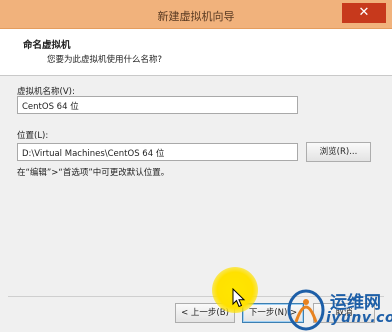 This screenshot has width=392, height=332. Describe the element at coordinates (33, 136) in the screenshot. I see `location-label: 位置(L):` at that location.